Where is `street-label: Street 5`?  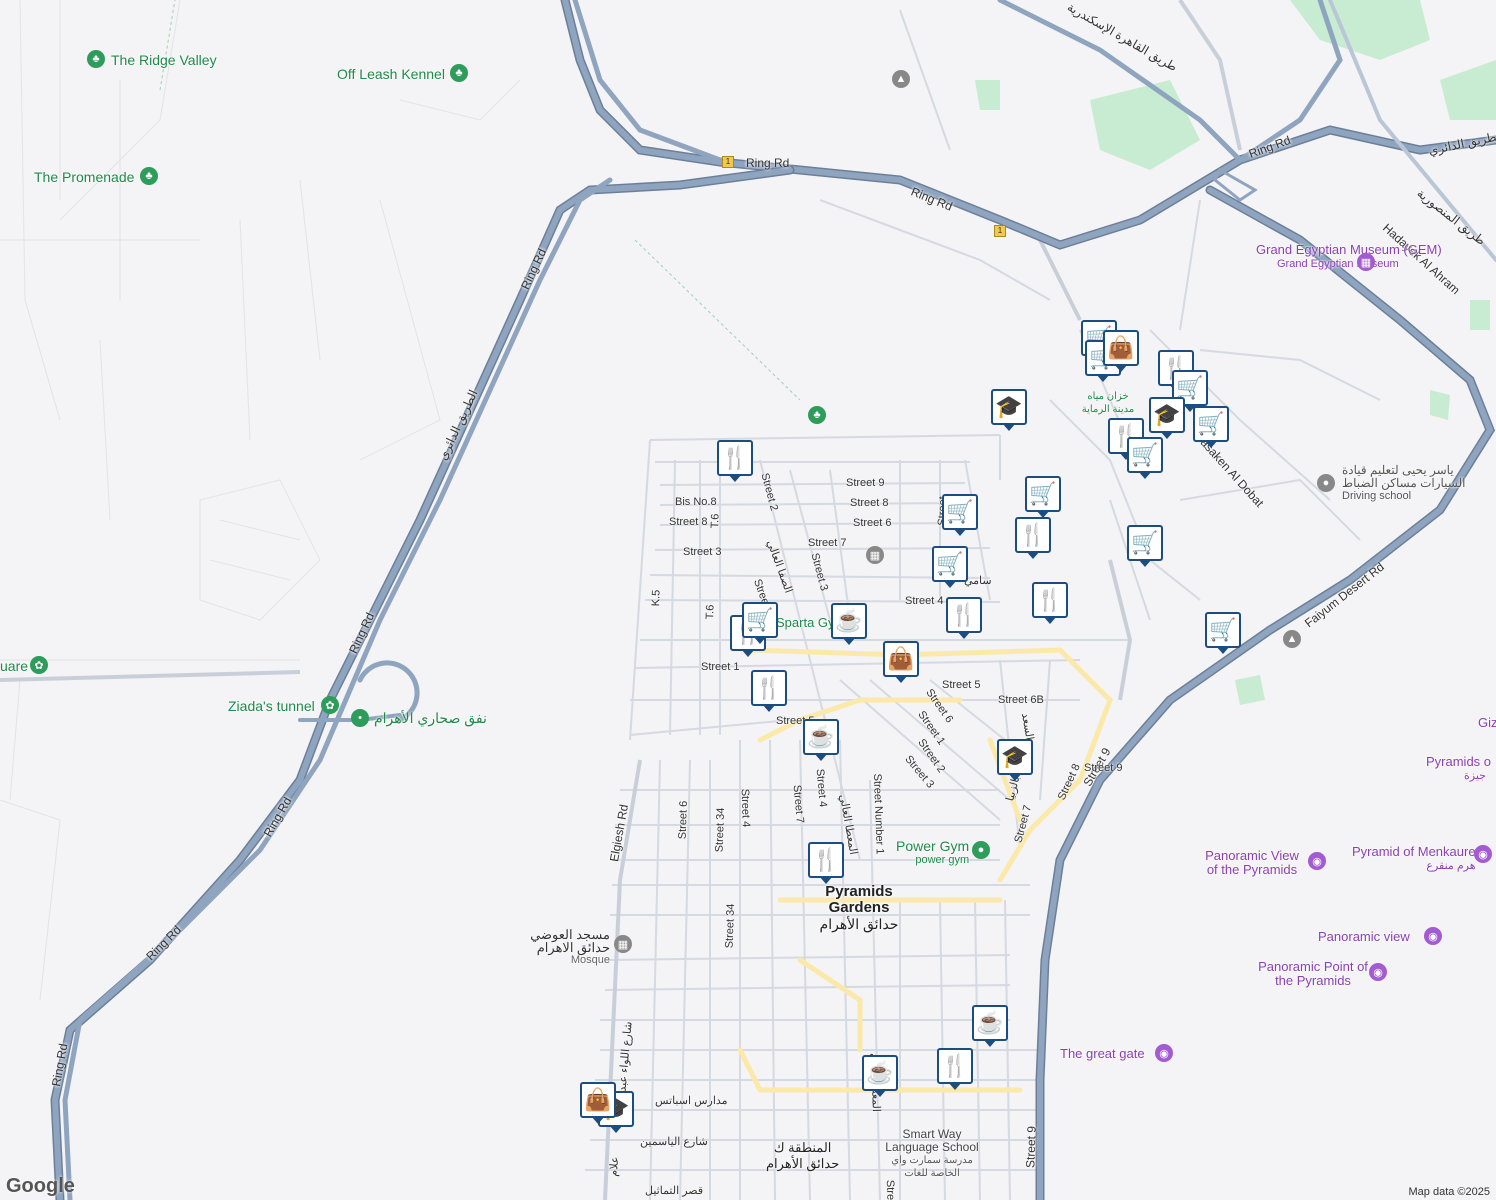
street-label: Street 5 is located at coordinates (961, 685).